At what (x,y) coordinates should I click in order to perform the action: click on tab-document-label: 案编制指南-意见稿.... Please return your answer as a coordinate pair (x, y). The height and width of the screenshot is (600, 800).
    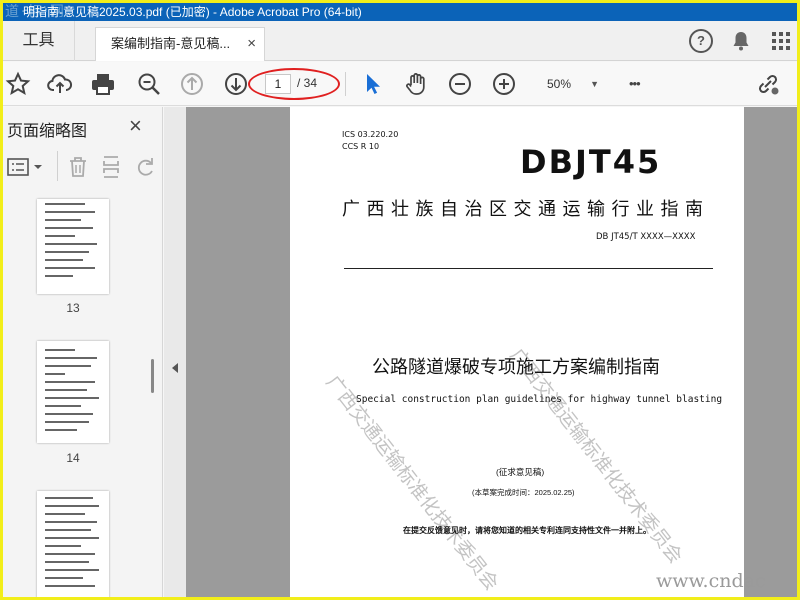
    Looking at the image, I should click on (171, 43).